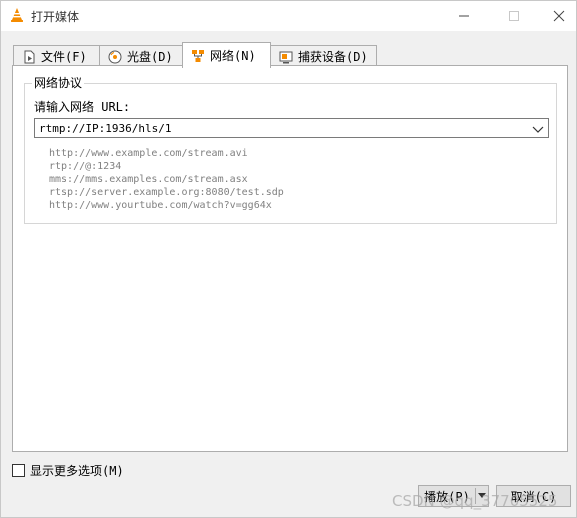  I want to click on example-url: rtp://@:1234, so click(85, 166).